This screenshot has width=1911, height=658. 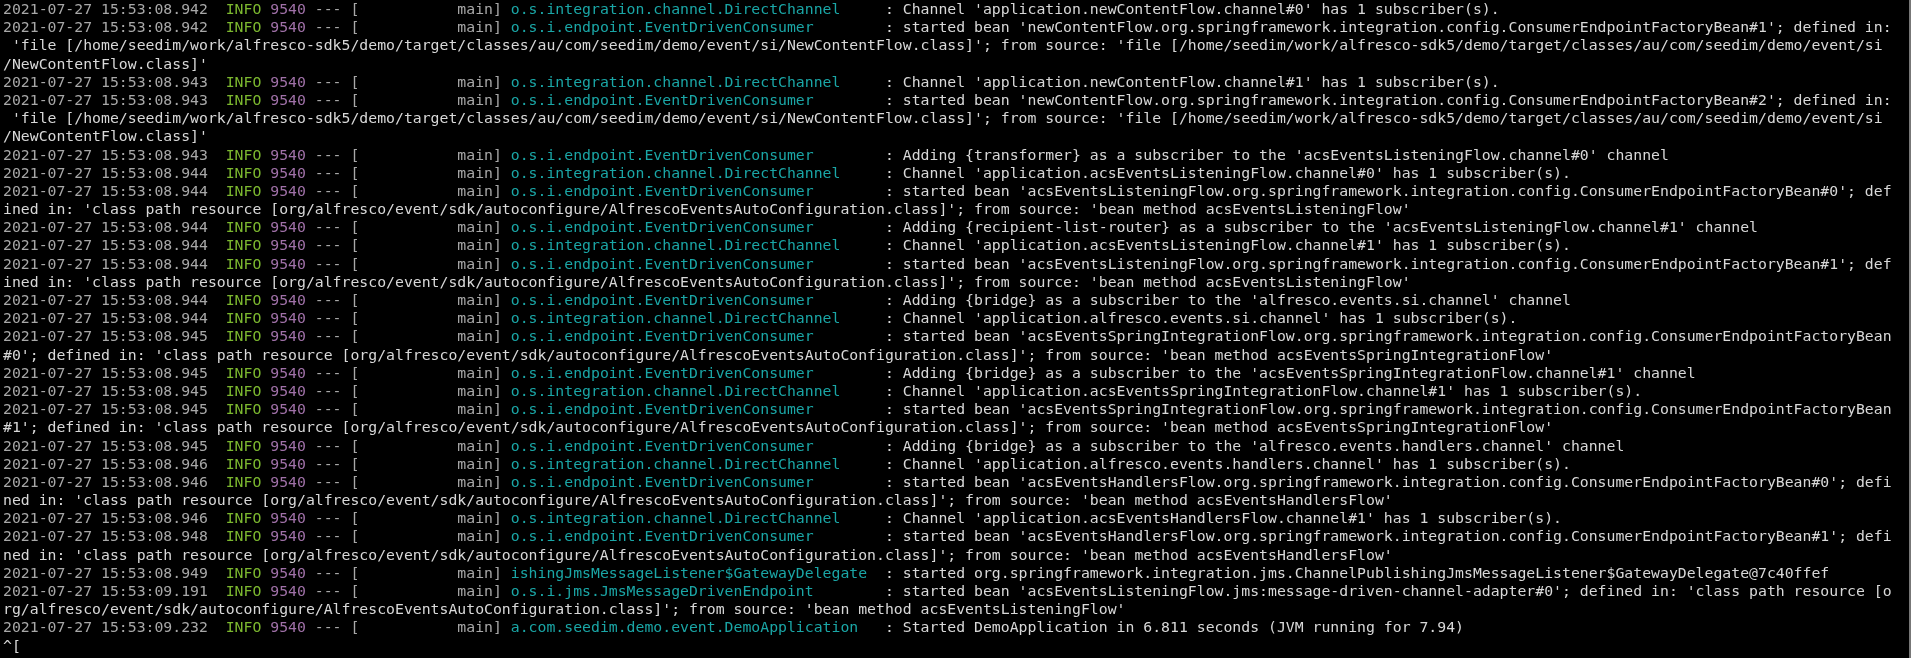 What do you see at coordinates (1388, 409) in the screenshot?
I see `log-message: : started bean 'acsEventsSpringIntegrationFlow.org.springframework.integration.config.ConsumerEndpointFactoryBean` at bounding box center [1388, 409].